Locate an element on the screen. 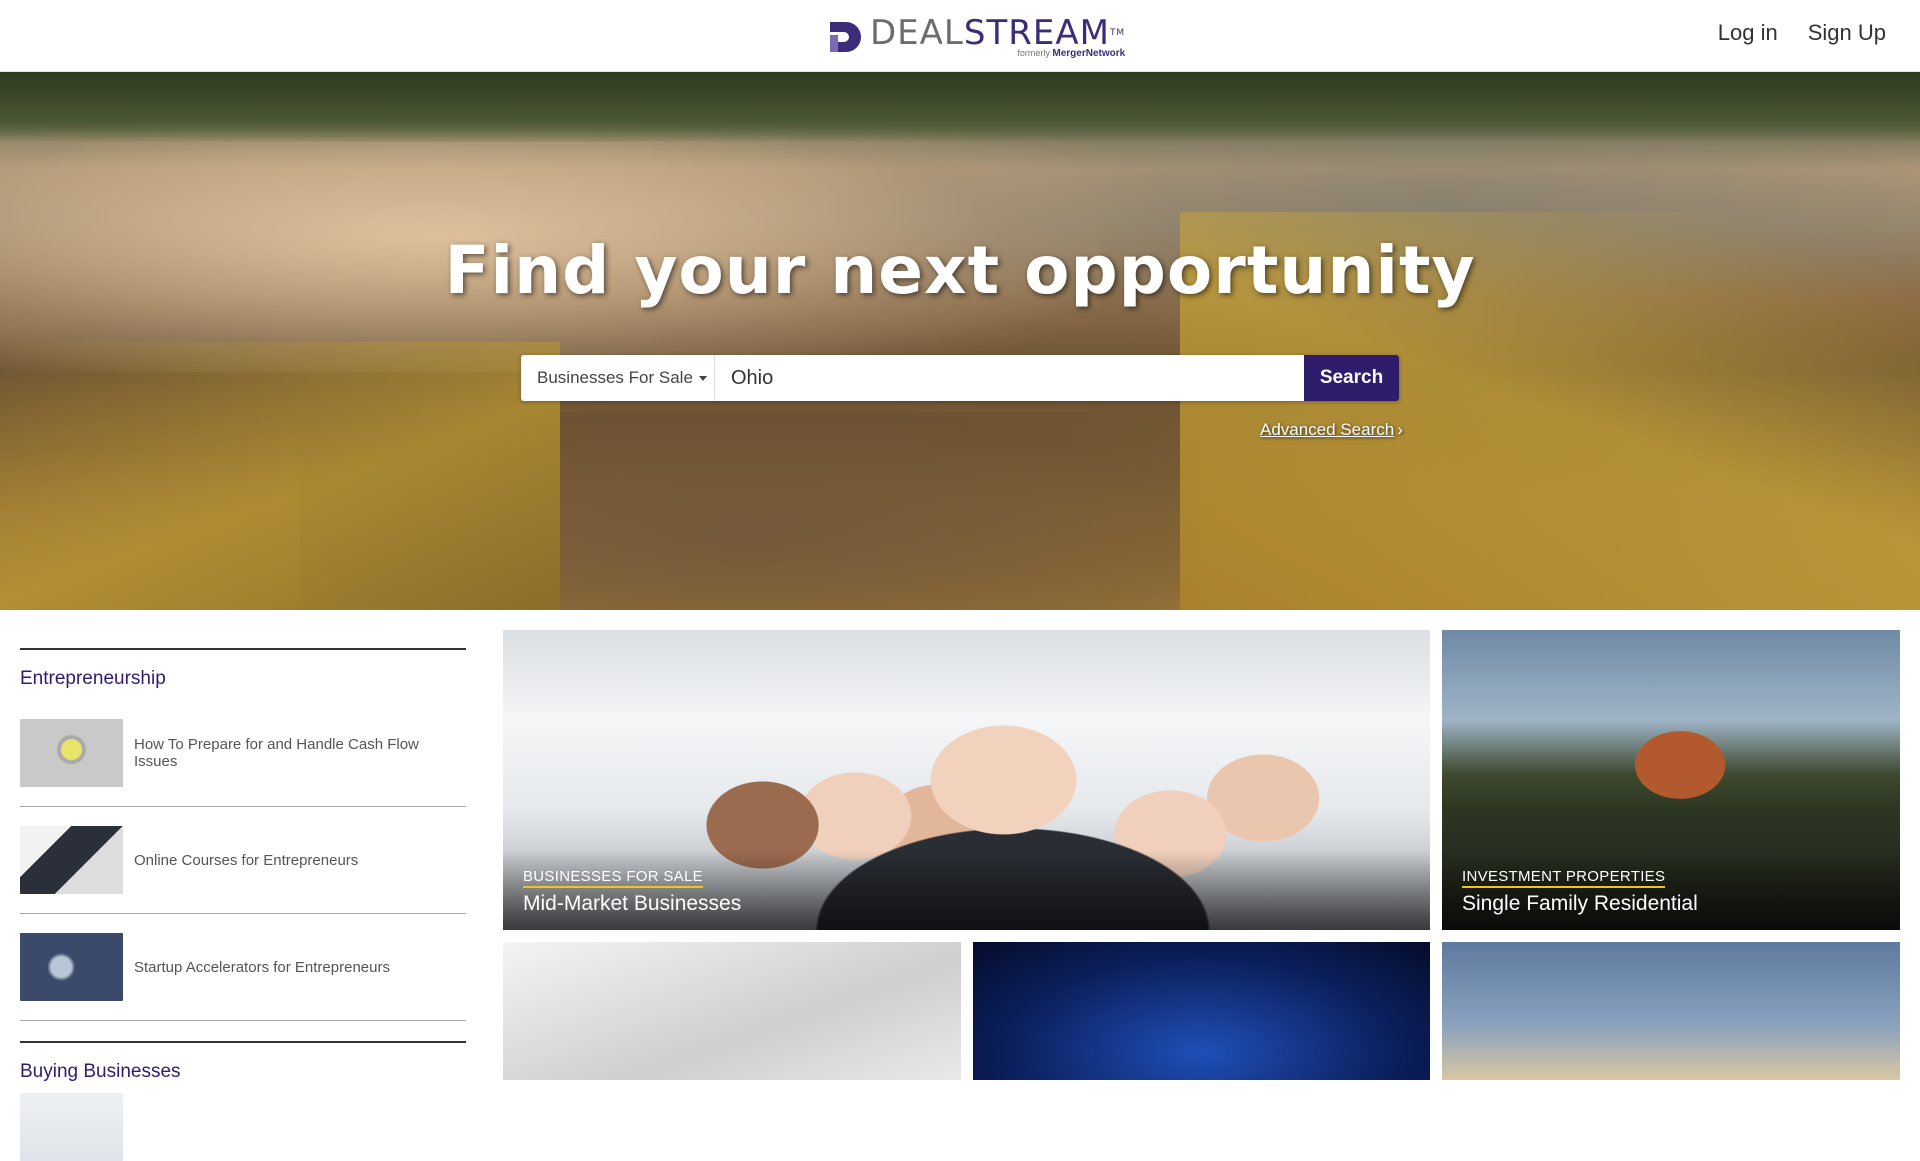  tile-blueprints-image is located at coordinates (732, 1011).